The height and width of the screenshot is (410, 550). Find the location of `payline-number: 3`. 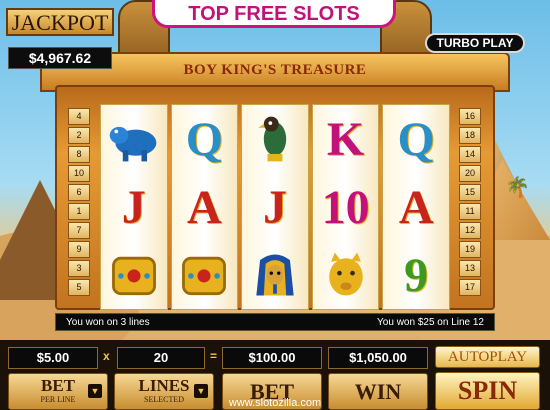

payline-number: 3 is located at coordinates (79, 268).